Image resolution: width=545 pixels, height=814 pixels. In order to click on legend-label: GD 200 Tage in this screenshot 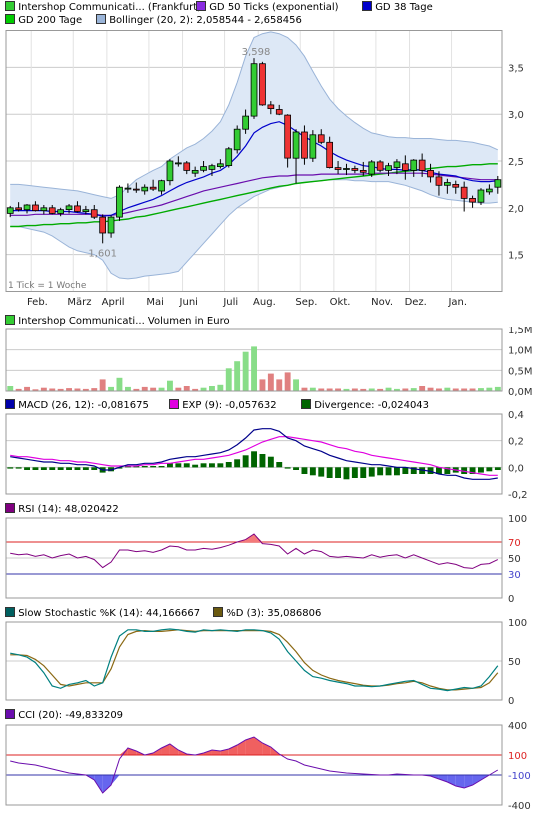, I will do `click(50, 20)`.